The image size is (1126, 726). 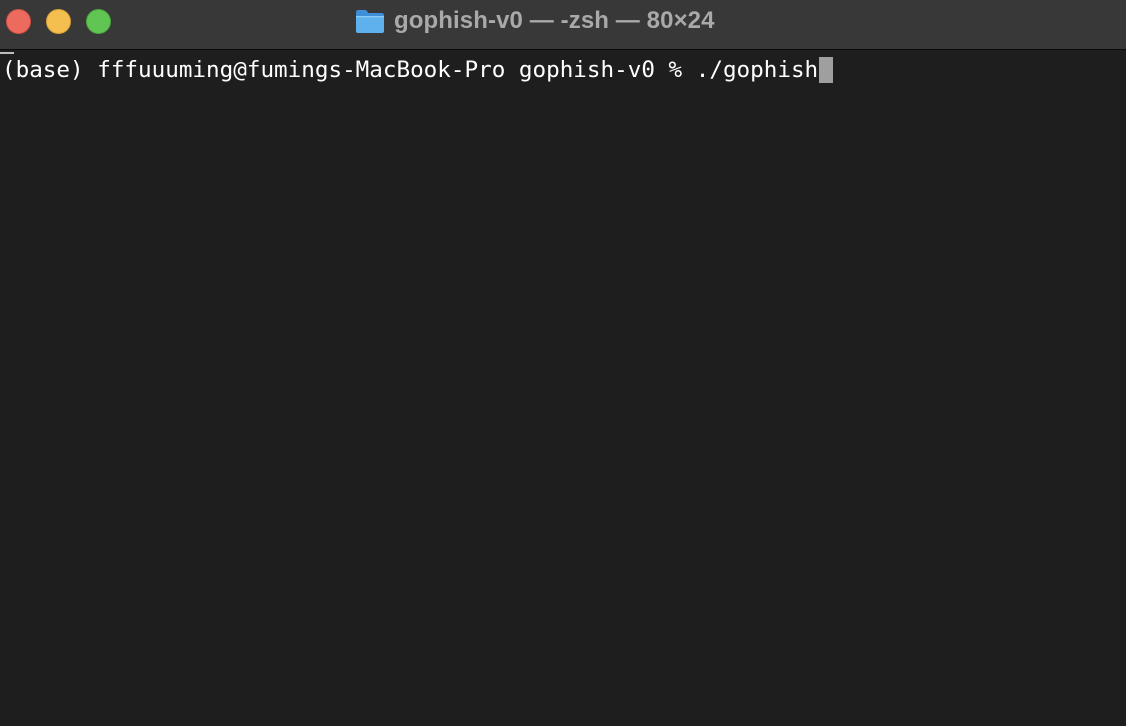 What do you see at coordinates (58, 21) in the screenshot?
I see `minimize-button` at bounding box center [58, 21].